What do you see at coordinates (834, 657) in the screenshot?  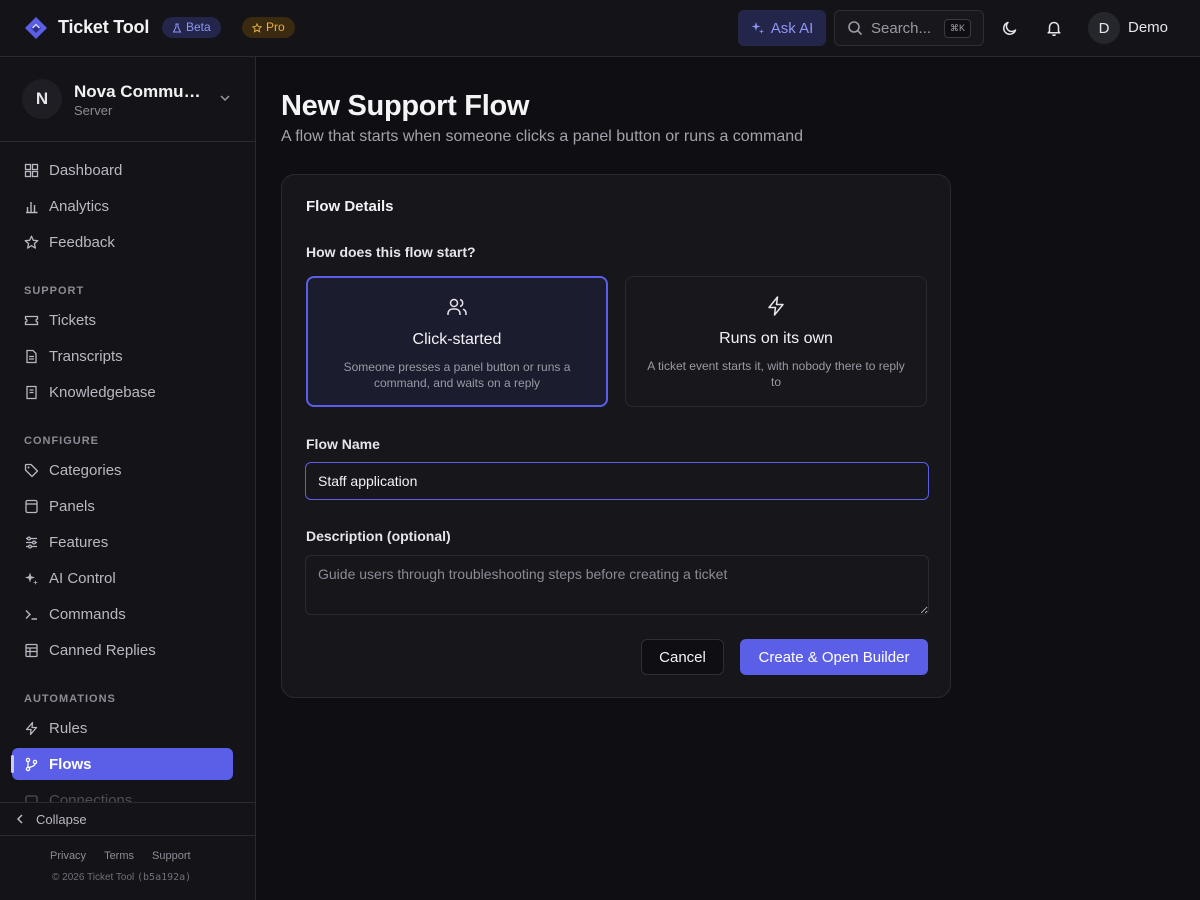 I see `create-open-builder-button: Create & Open Builder` at bounding box center [834, 657].